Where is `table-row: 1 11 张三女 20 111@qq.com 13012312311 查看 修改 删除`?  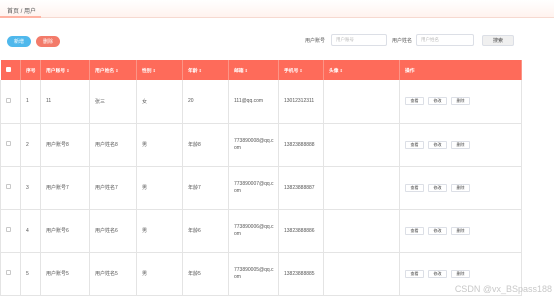
table-row: 1 11 张三女 20 111@qq.com 13012312311 查看 修改 删除 is located at coordinates (261, 102).